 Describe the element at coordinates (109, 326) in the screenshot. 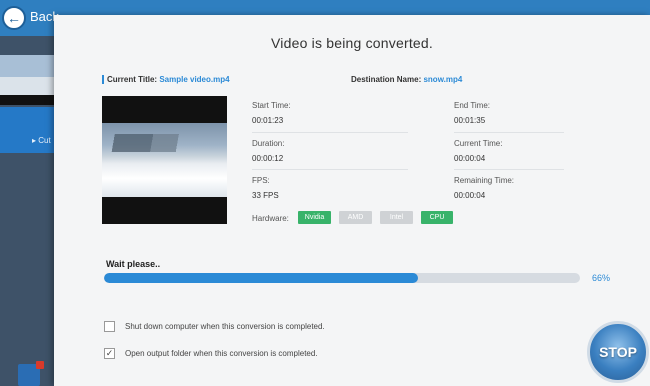

I see `shutdown-checkbox` at that location.